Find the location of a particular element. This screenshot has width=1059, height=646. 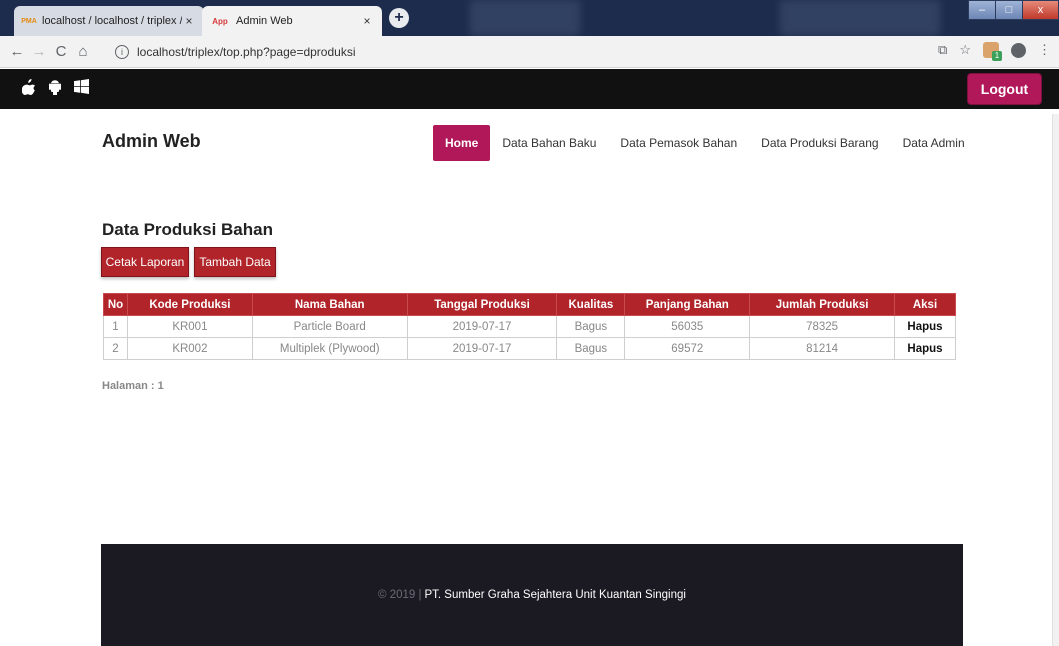

forward-arrow-icon: → is located at coordinates (39, 51).